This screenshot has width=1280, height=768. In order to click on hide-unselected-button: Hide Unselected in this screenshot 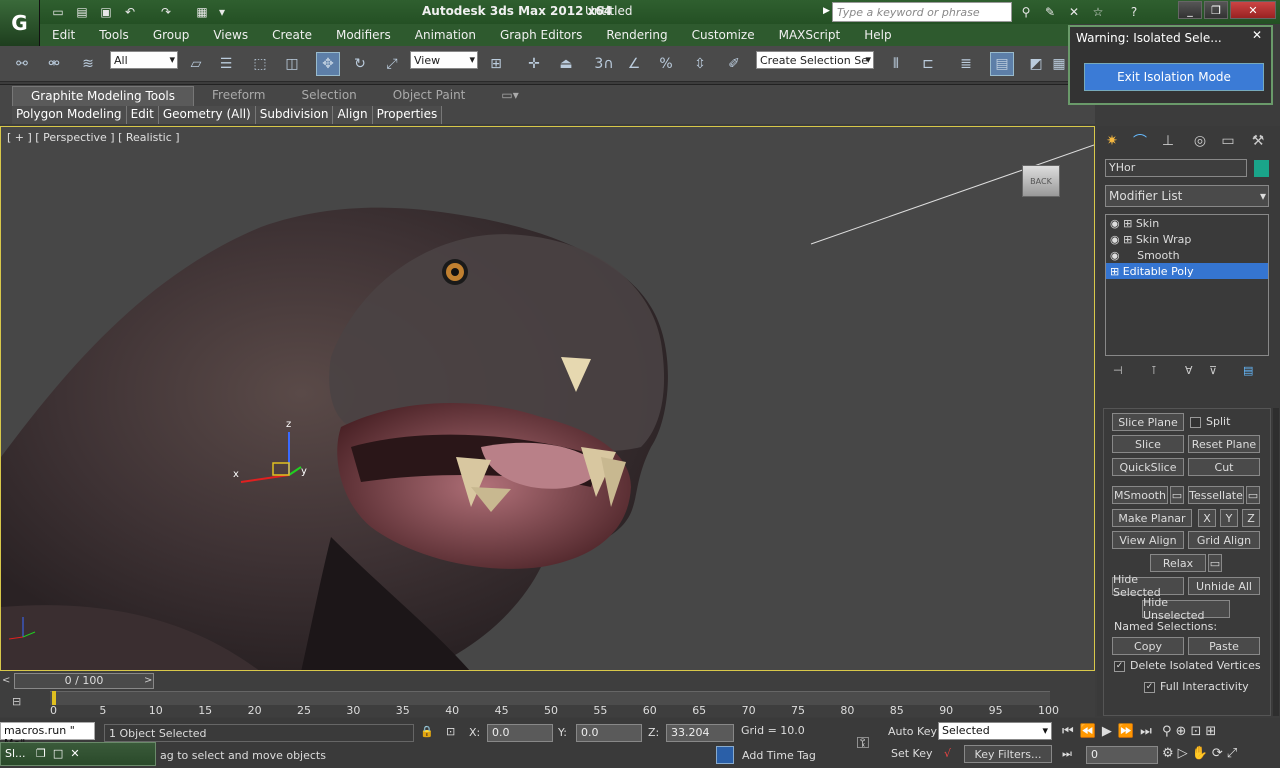, I will do `click(1186, 609)`.